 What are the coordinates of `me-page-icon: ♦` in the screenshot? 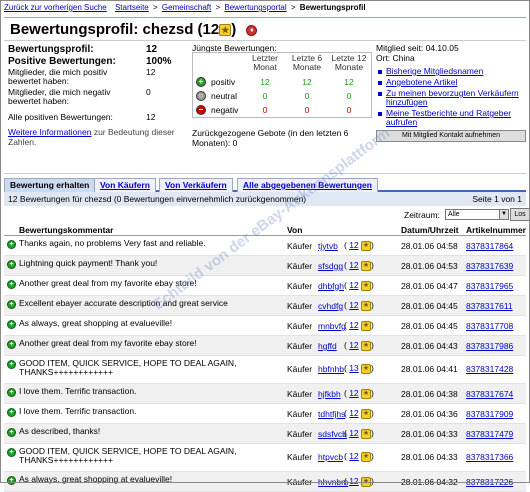 It's located at (252, 30).